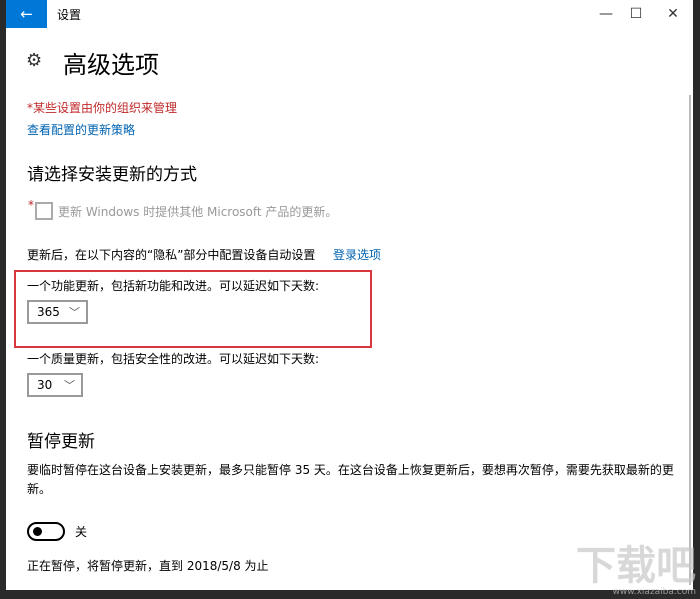 The height and width of the screenshot is (599, 700). I want to click on quality-defer-dropdown: 30 ﹀, so click(55, 385).